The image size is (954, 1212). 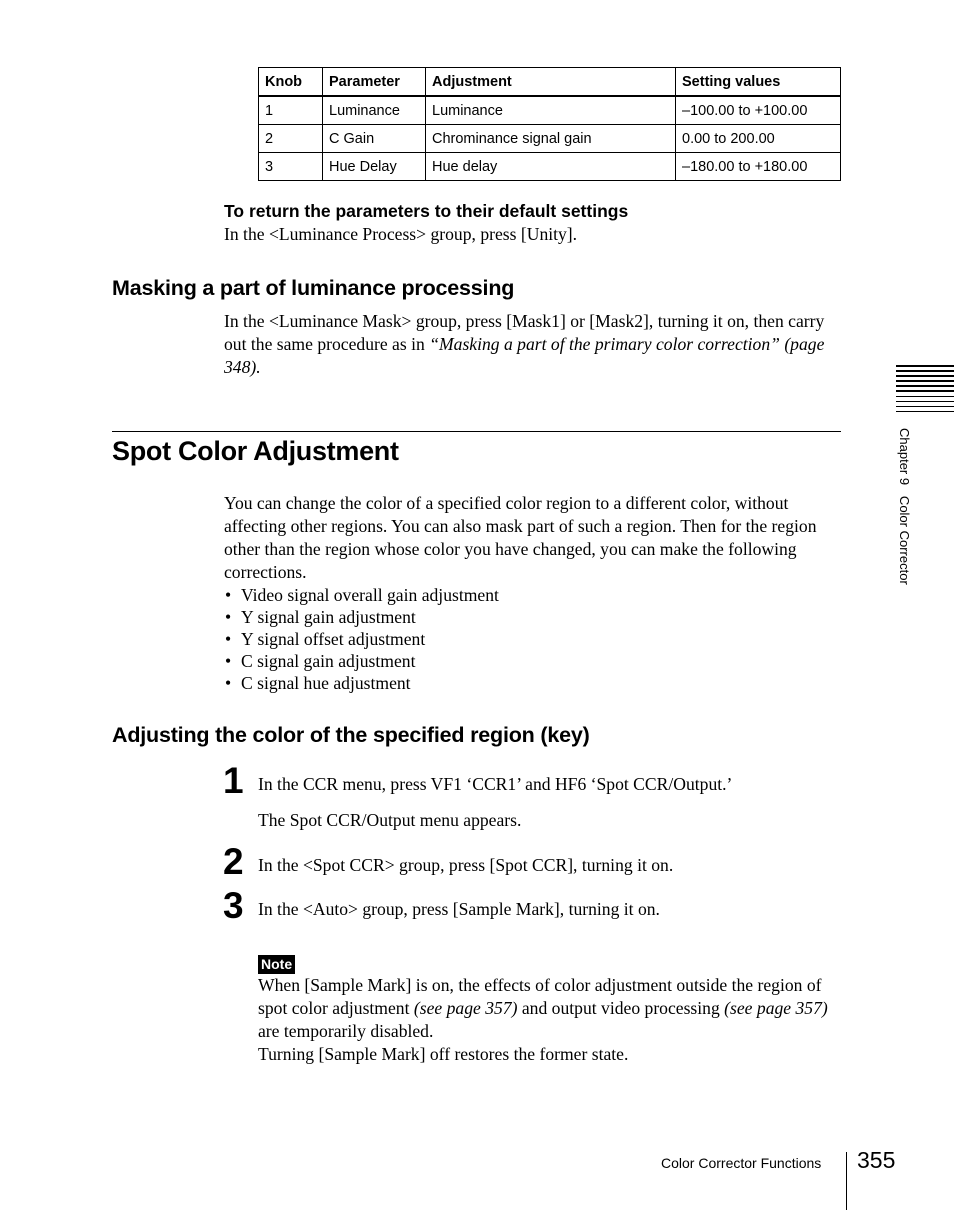 I want to click on table-row: 3 Hue Delay Hue delay –180.00 to +180.00, so click(x=549, y=166).